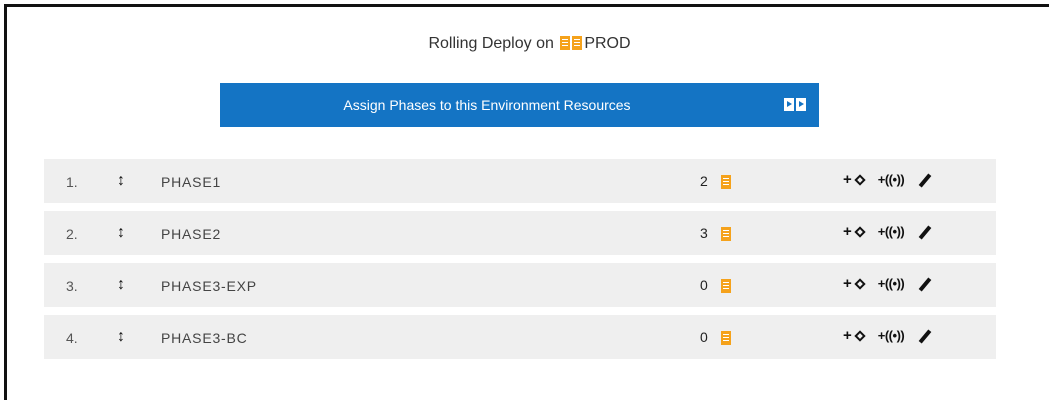  What do you see at coordinates (191, 234) in the screenshot?
I see `phase-name: PHASE2` at bounding box center [191, 234].